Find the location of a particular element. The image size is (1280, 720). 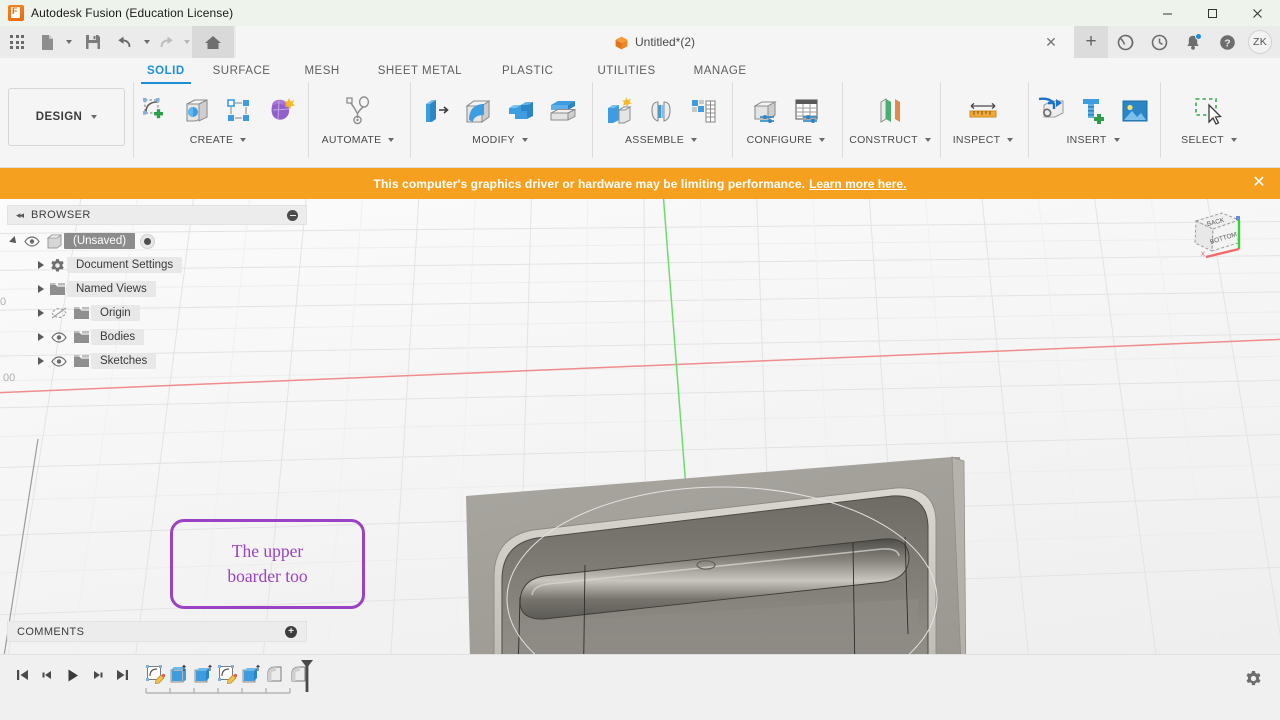

configure-table-icon is located at coordinates (807, 111).